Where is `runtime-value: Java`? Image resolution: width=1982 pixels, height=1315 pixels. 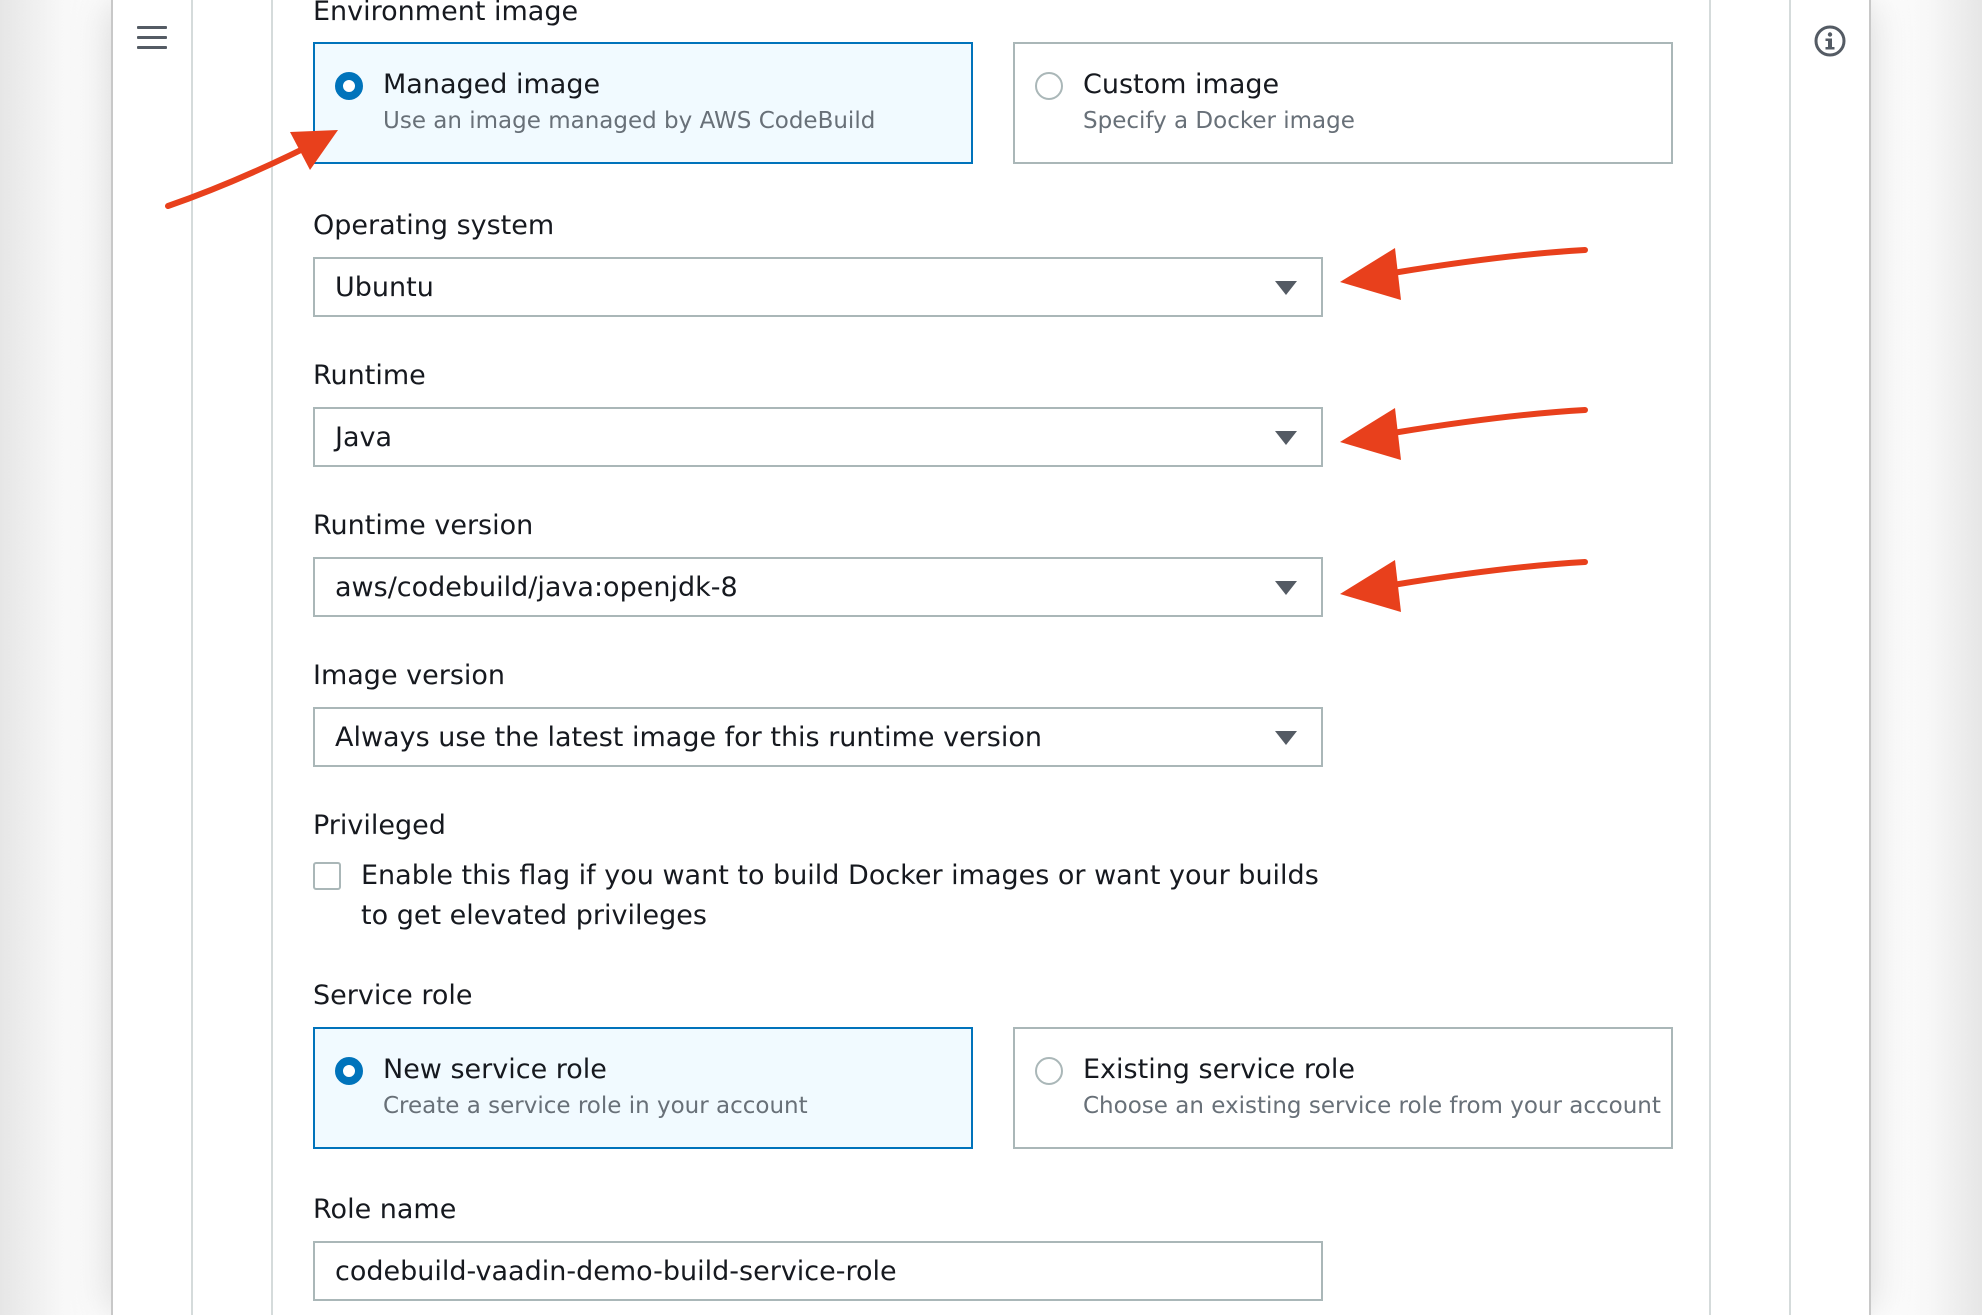
runtime-value: Java is located at coordinates (364, 437).